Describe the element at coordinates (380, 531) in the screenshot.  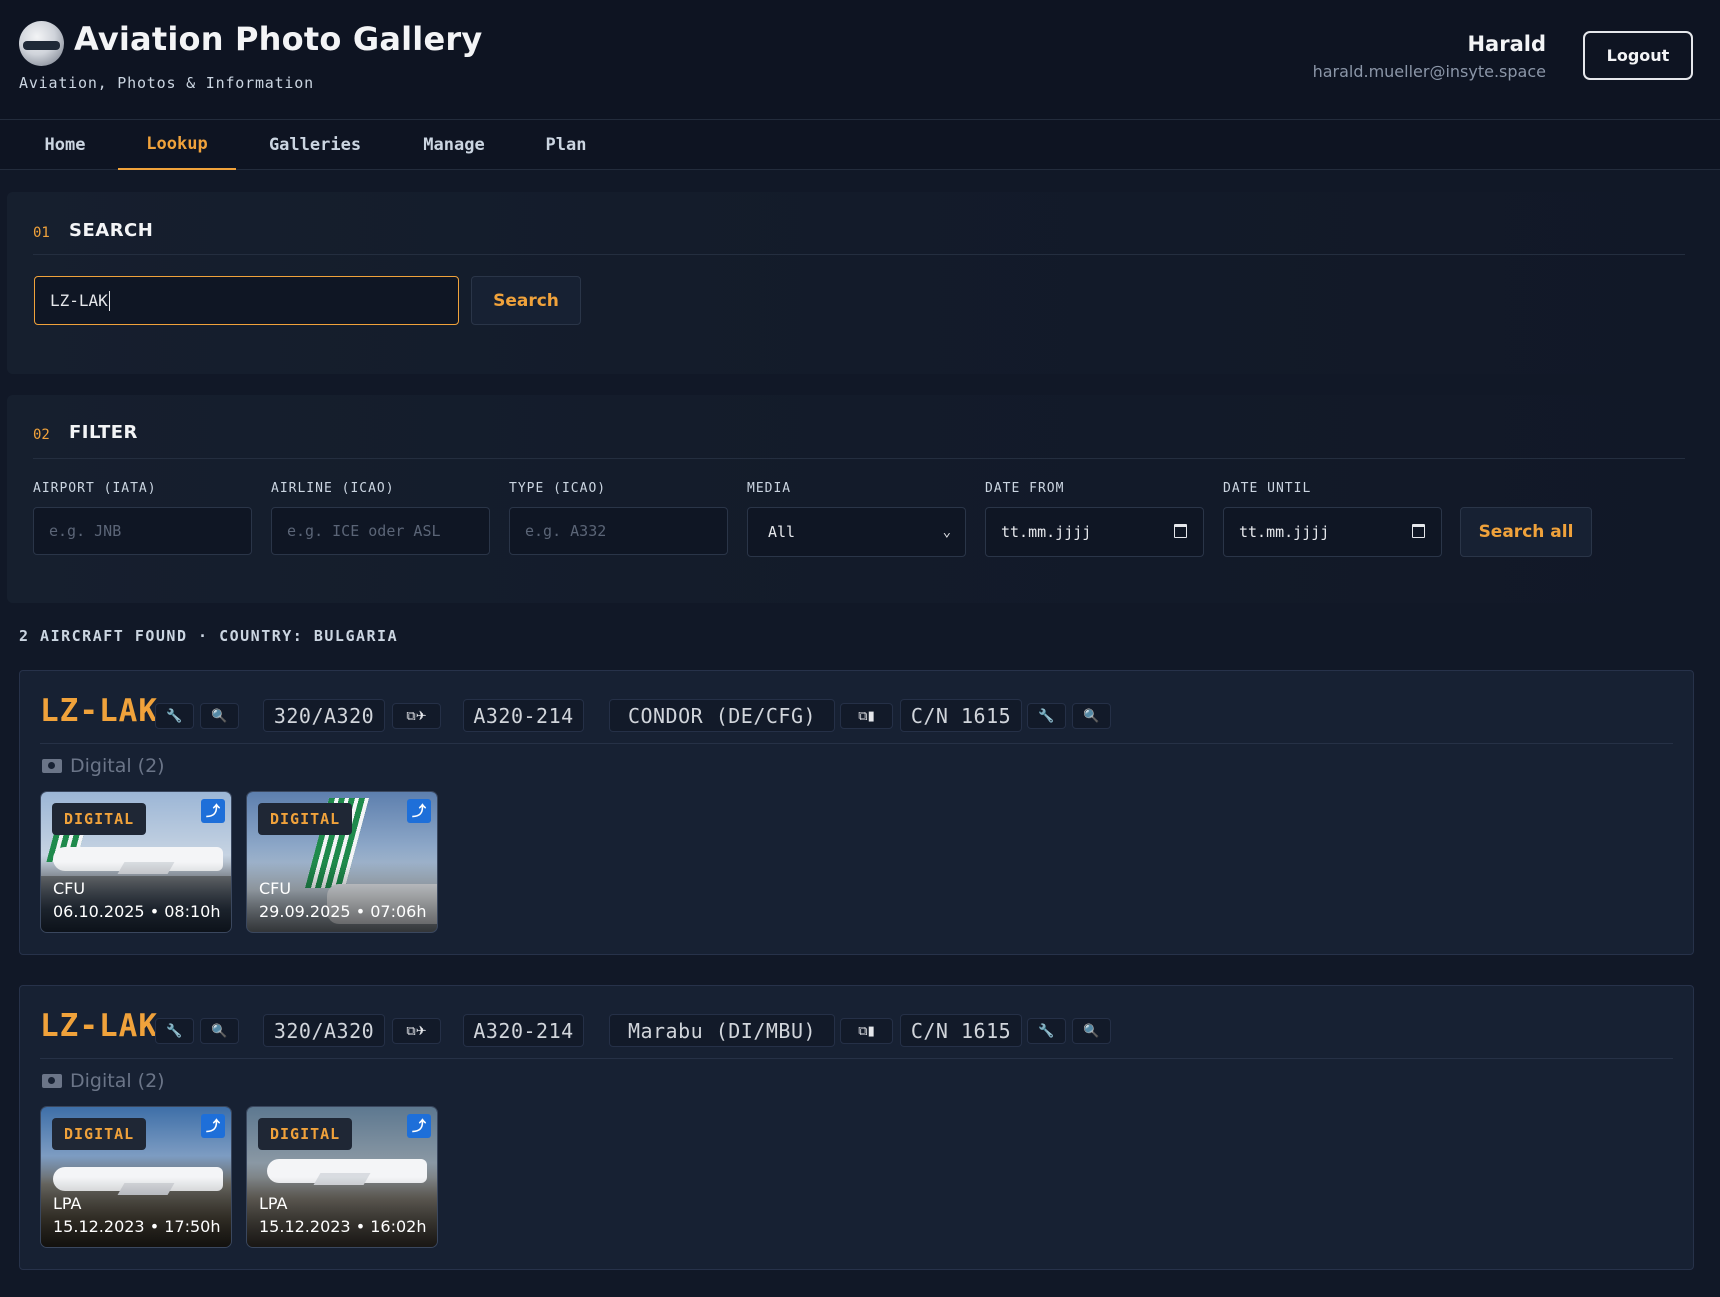
I see `airline-field: e.g. ICE oder ASL` at that location.